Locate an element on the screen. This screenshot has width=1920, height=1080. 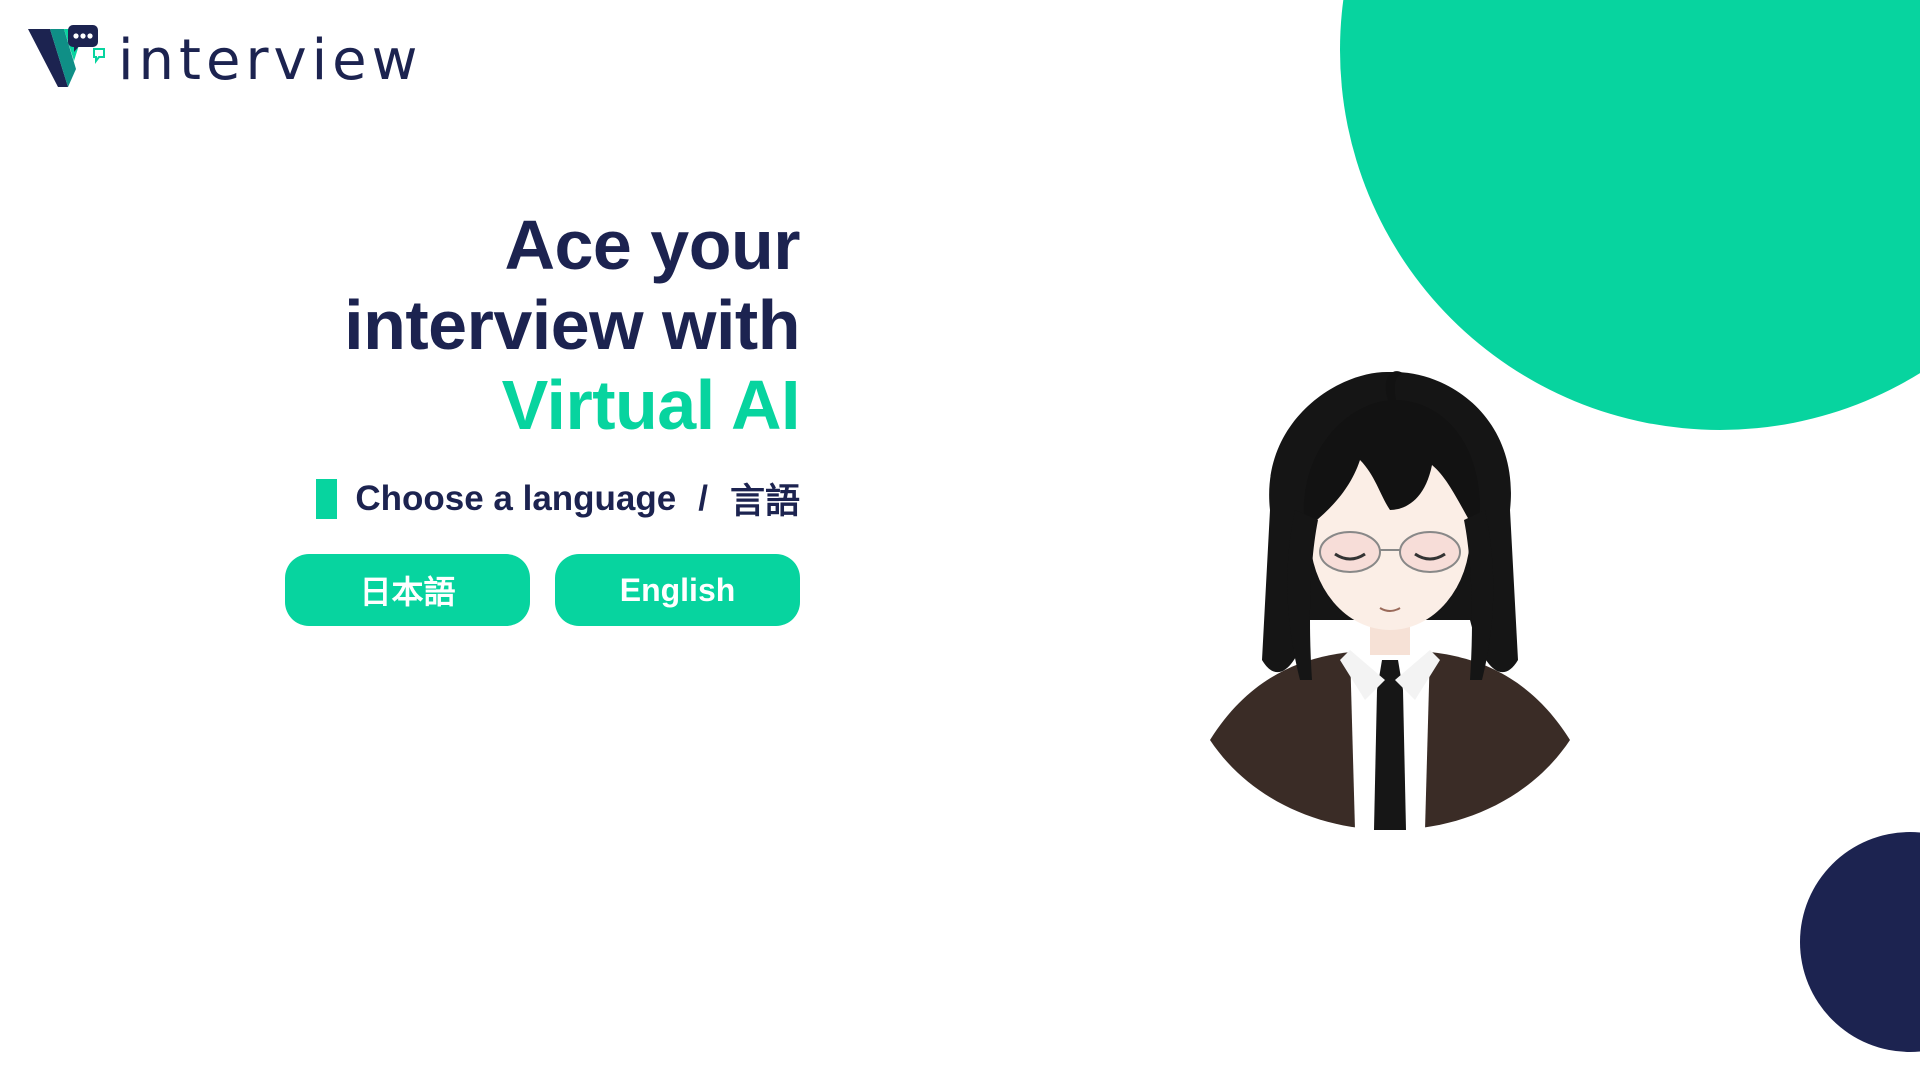
language-button-group: 日本語 English is located at coordinates (542, 590).